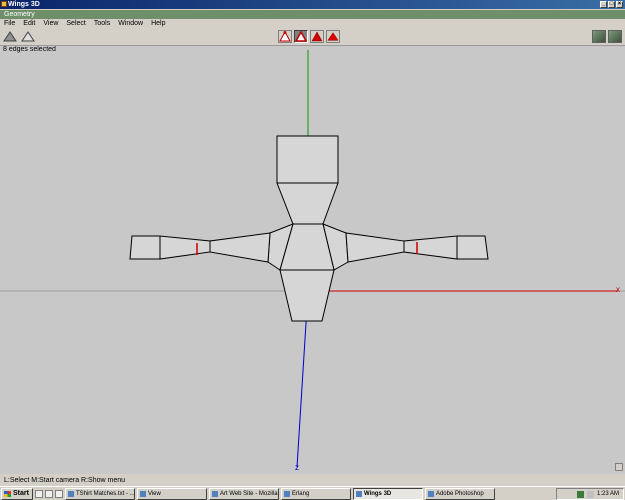 The height and width of the screenshot is (500, 625). I want to click on menu-window: Window, so click(133, 23).